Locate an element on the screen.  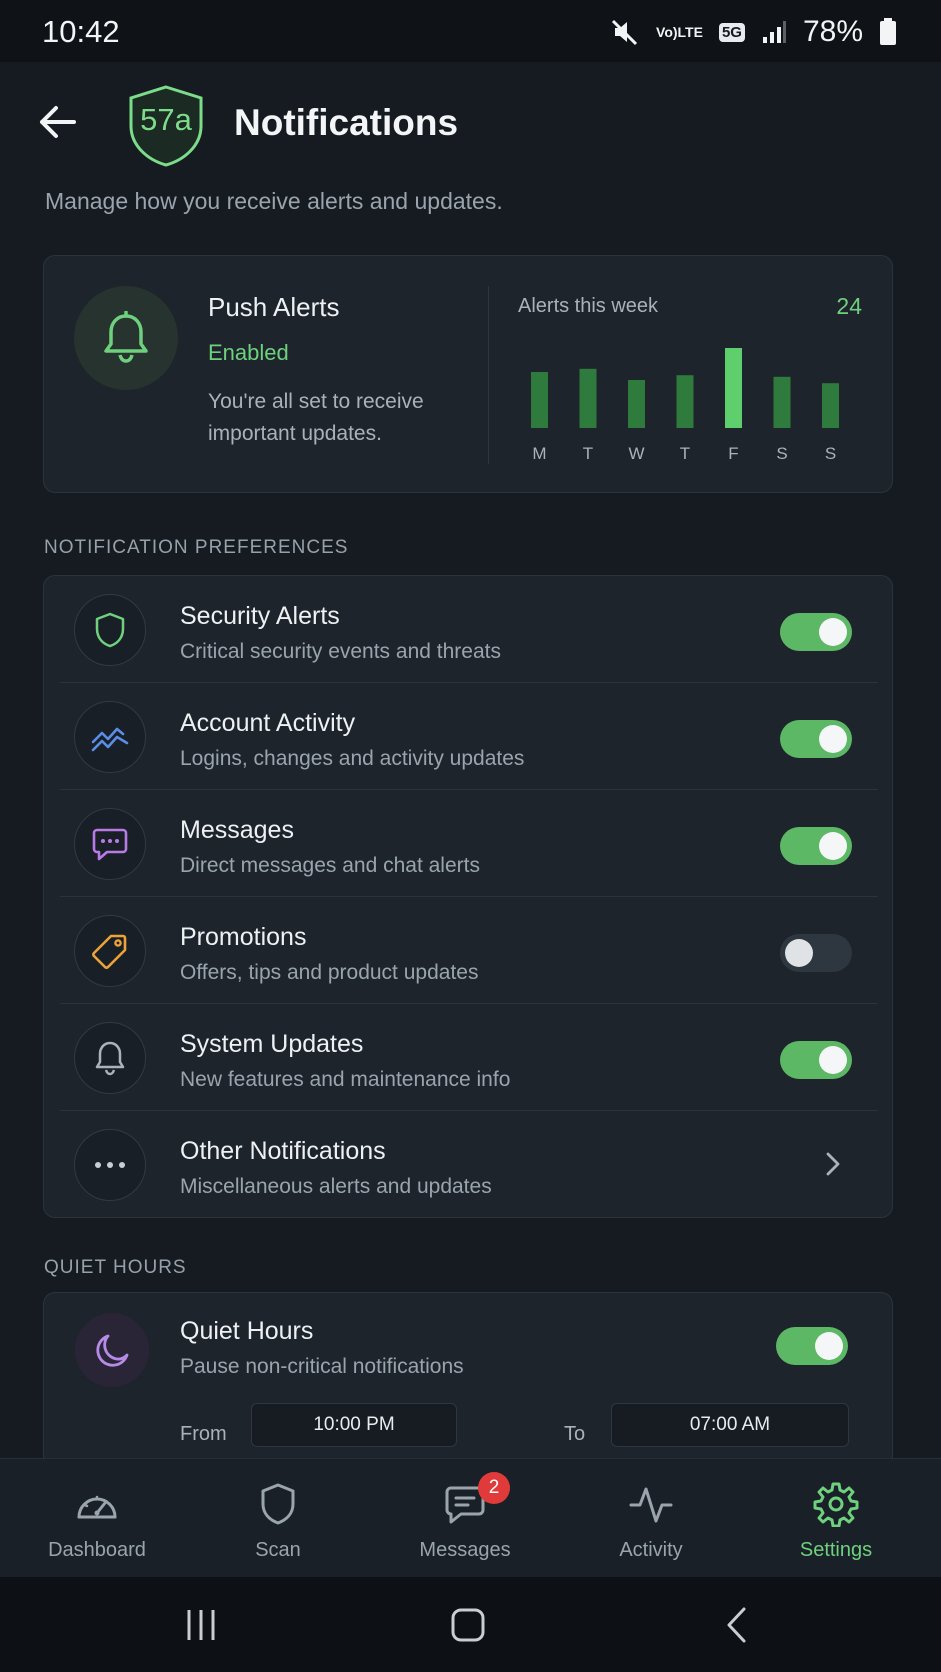
nav-label: Settings is located at coordinates (836, 1550).